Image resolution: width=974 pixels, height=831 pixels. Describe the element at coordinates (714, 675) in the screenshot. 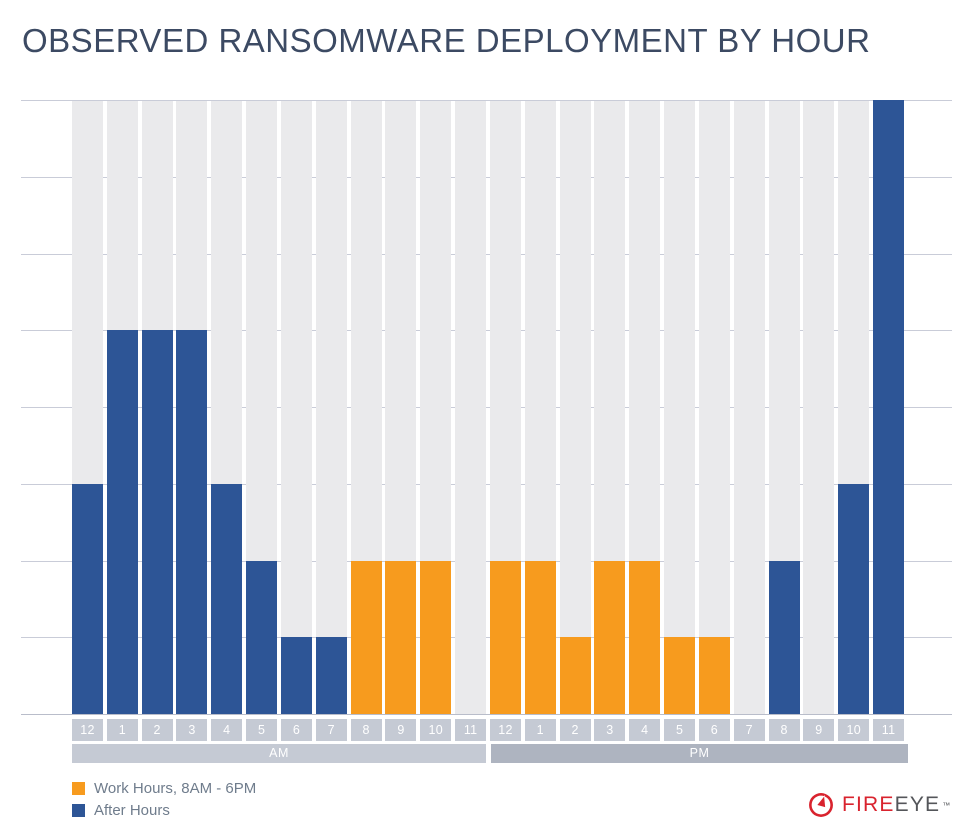

I see `bar-6-pm` at that location.